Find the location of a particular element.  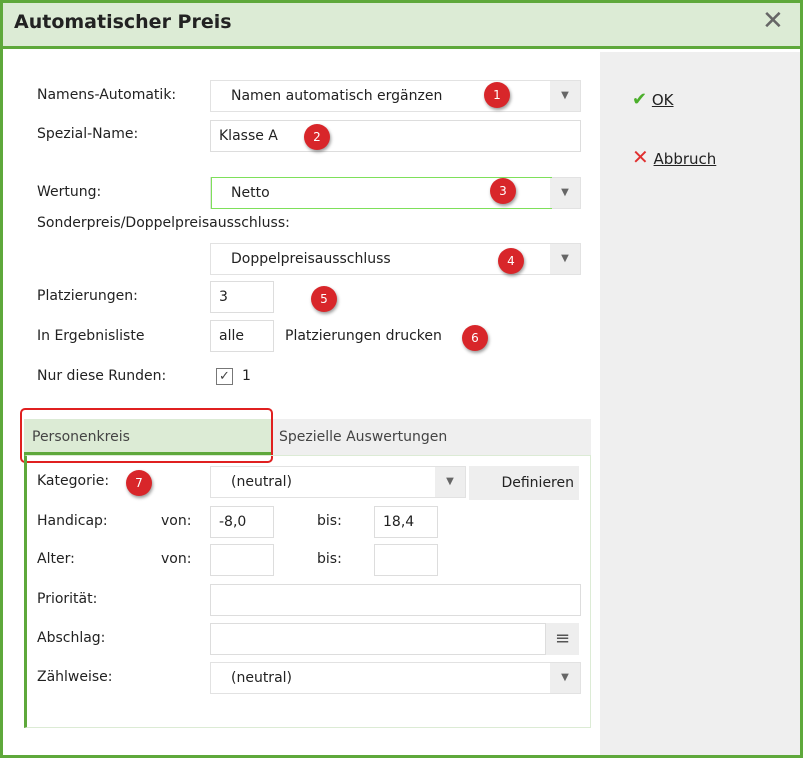

abschlag-label: Abschlag: is located at coordinates (71, 638).